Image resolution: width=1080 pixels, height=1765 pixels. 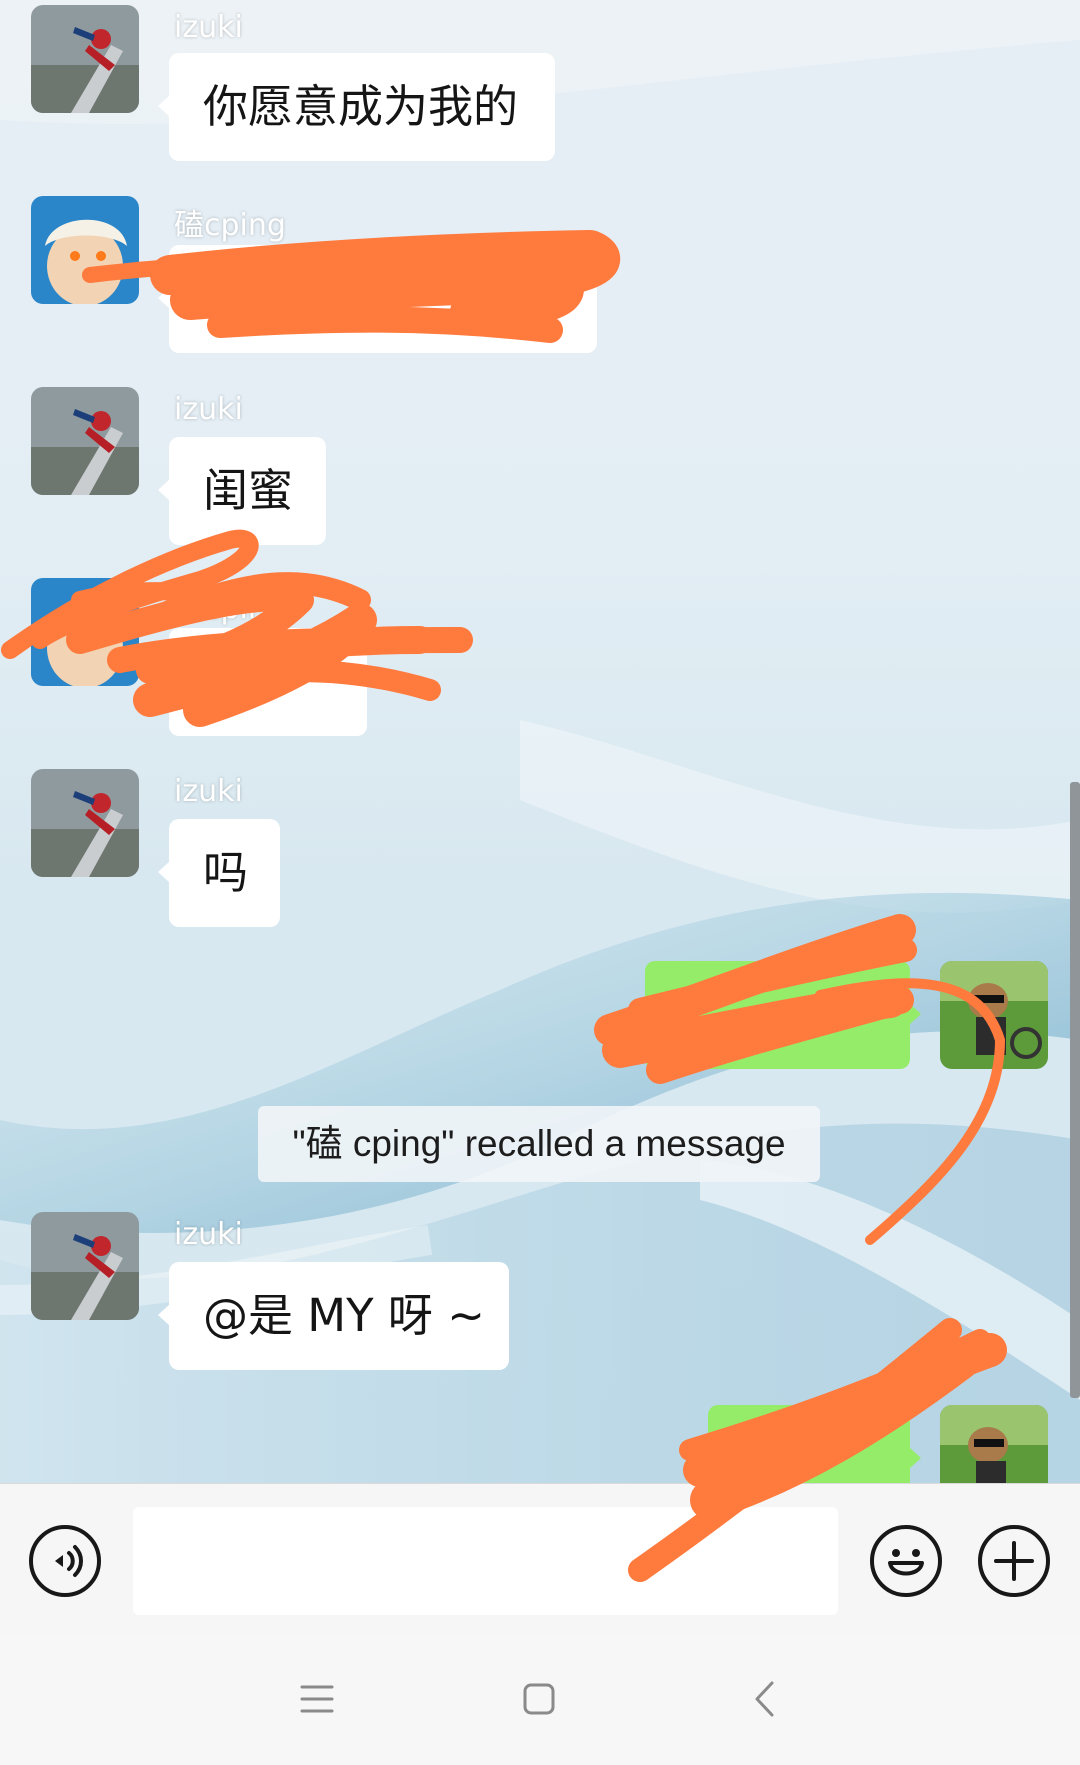 What do you see at coordinates (764, 1699) in the screenshot?
I see `back-chevron-icon` at bounding box center [764, 1699].